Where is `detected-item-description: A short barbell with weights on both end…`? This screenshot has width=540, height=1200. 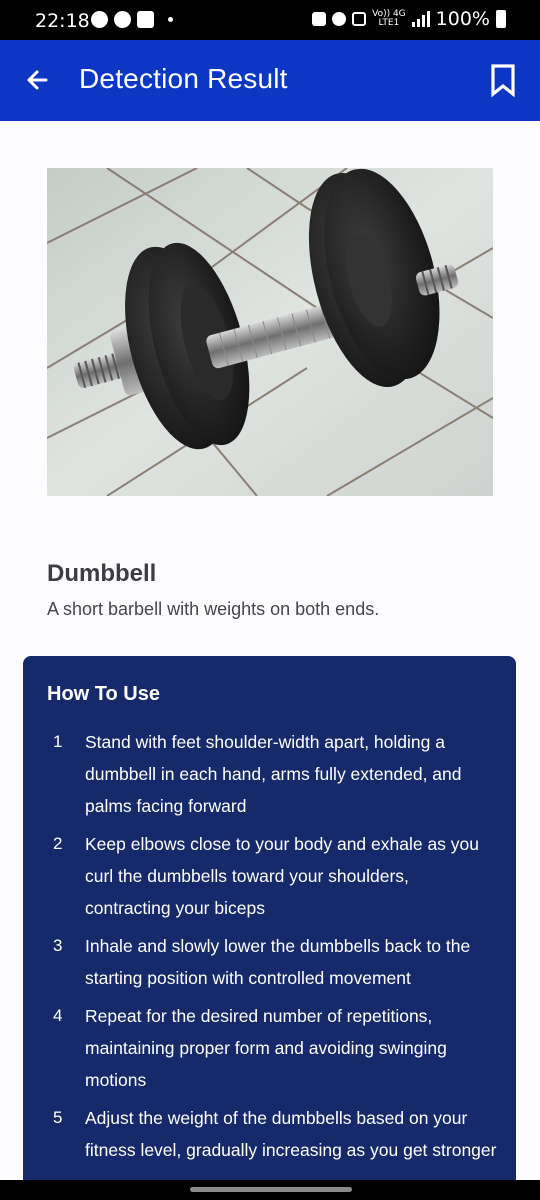
detected-item-description: A short barbell with weights on both end… is located at coordinates (213, 609).